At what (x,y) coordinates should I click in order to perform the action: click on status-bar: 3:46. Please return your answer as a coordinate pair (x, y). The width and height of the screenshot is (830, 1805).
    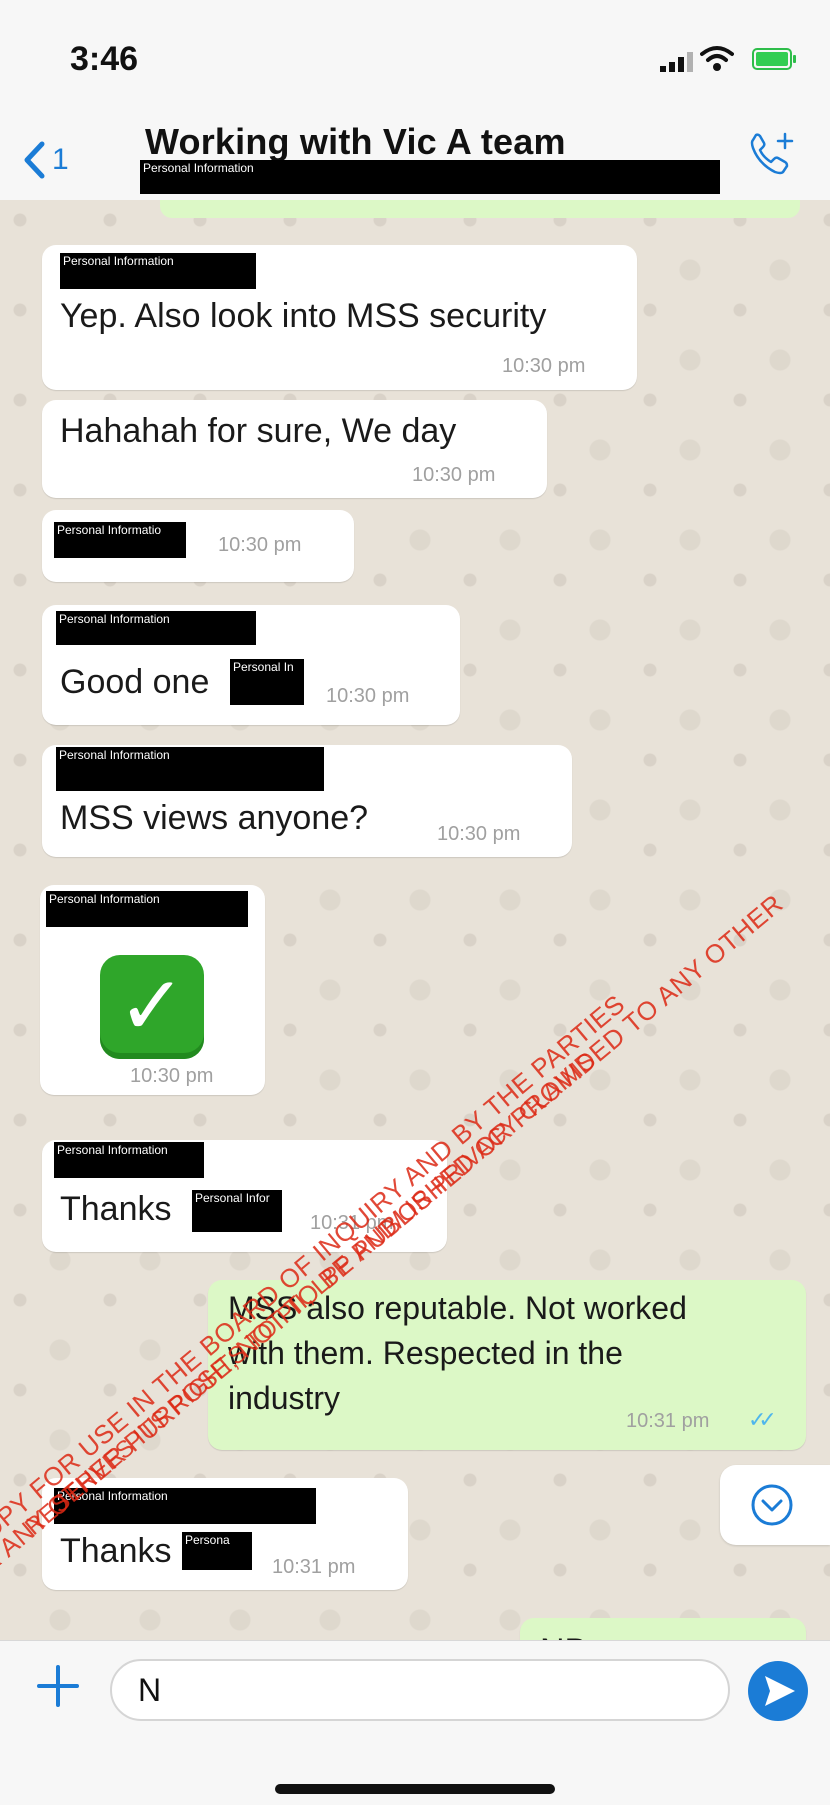
    Looking at the image, I should click on (415, 57).